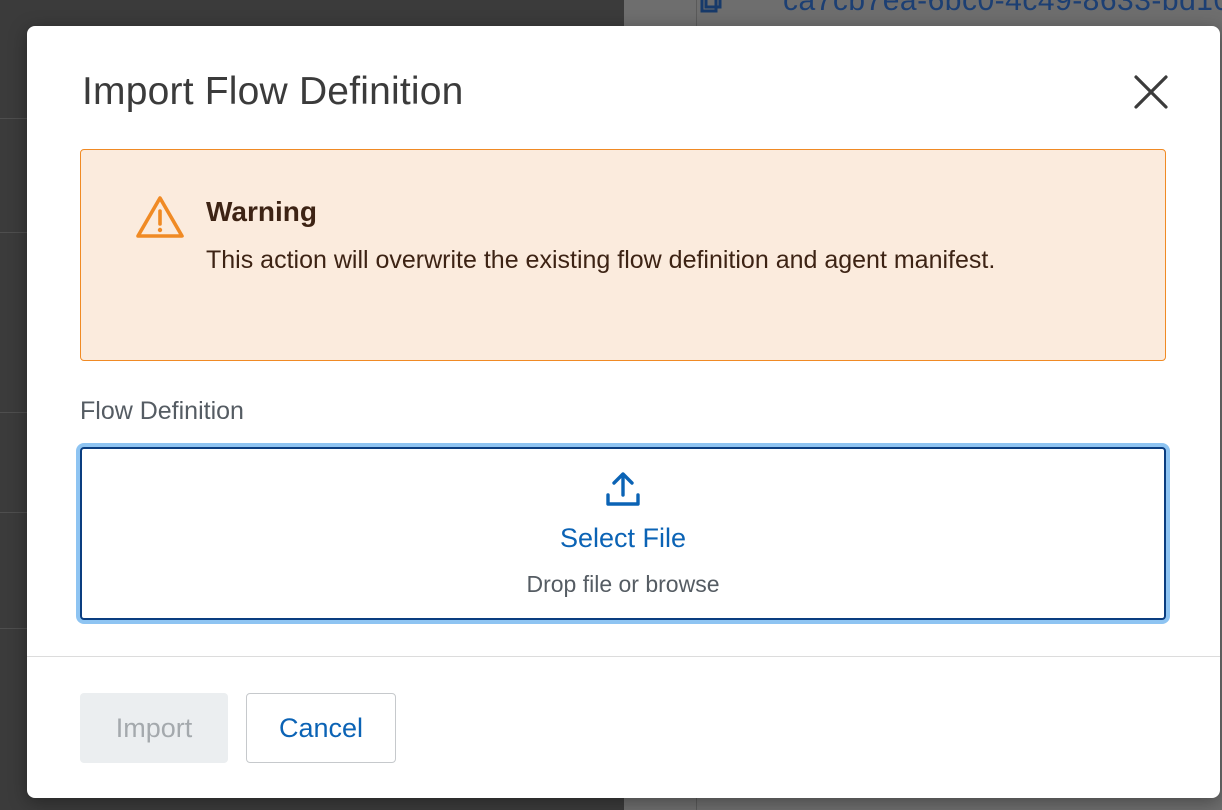  I want to click on select-file-link: Select File, so click(623, 538).